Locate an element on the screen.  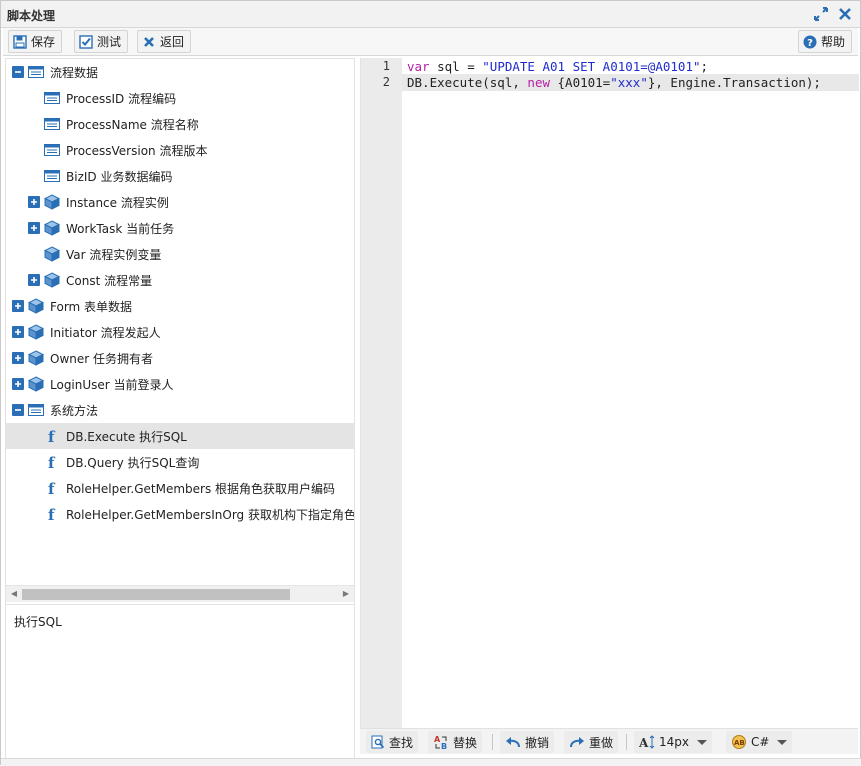
tree-node: ProcessName 流程名称 is located at coordinates (180, 124).